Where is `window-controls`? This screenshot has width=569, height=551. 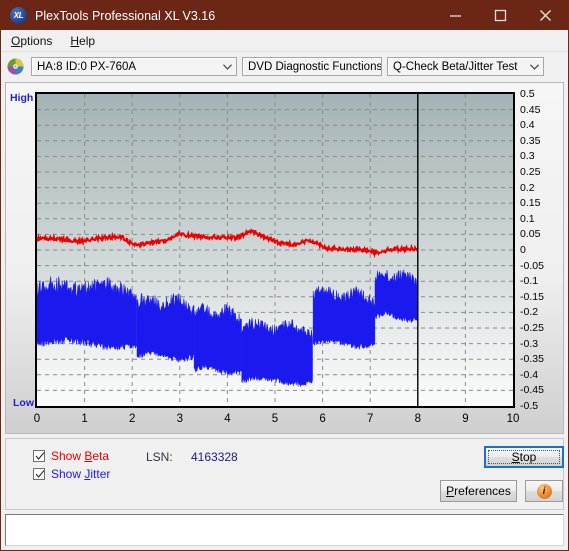 window-controls is located at coordinates (500, 15).